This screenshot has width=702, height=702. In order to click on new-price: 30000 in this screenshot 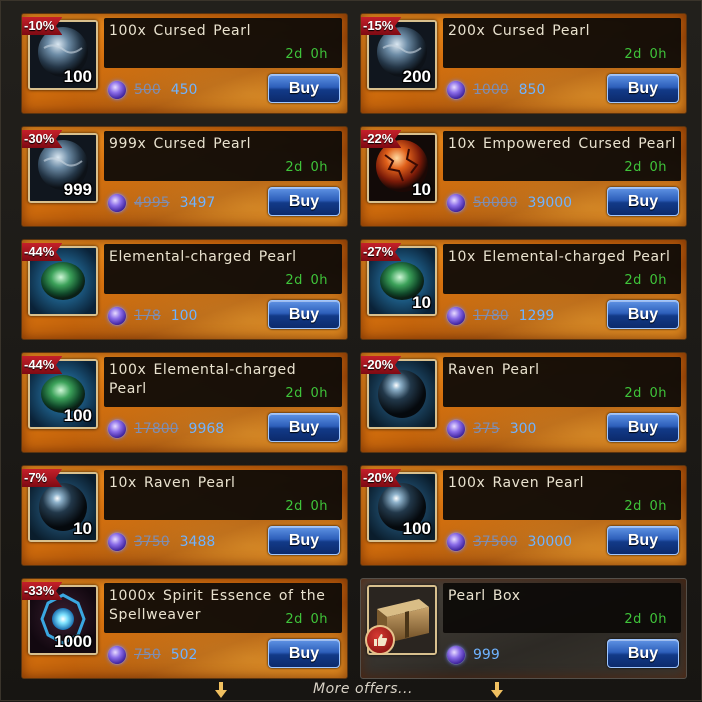, I will do `click(550, 542)`.